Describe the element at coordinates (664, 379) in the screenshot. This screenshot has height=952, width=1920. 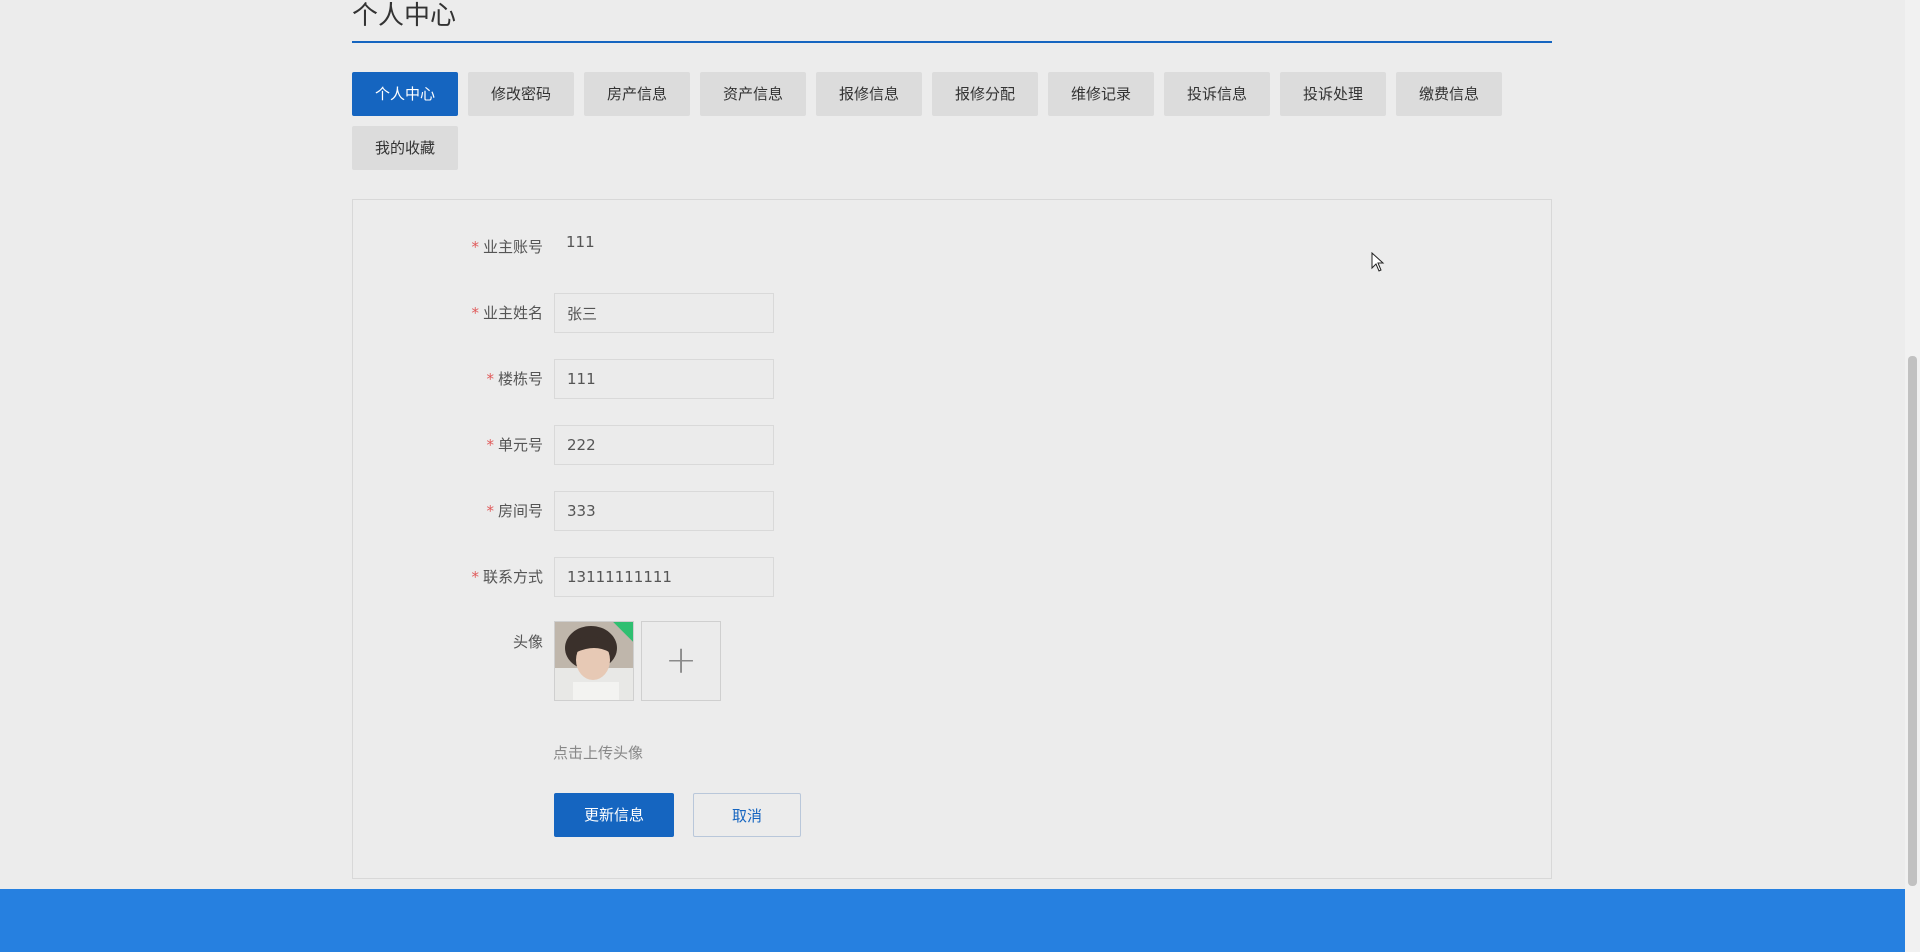
I see `building-no-input` at that location.